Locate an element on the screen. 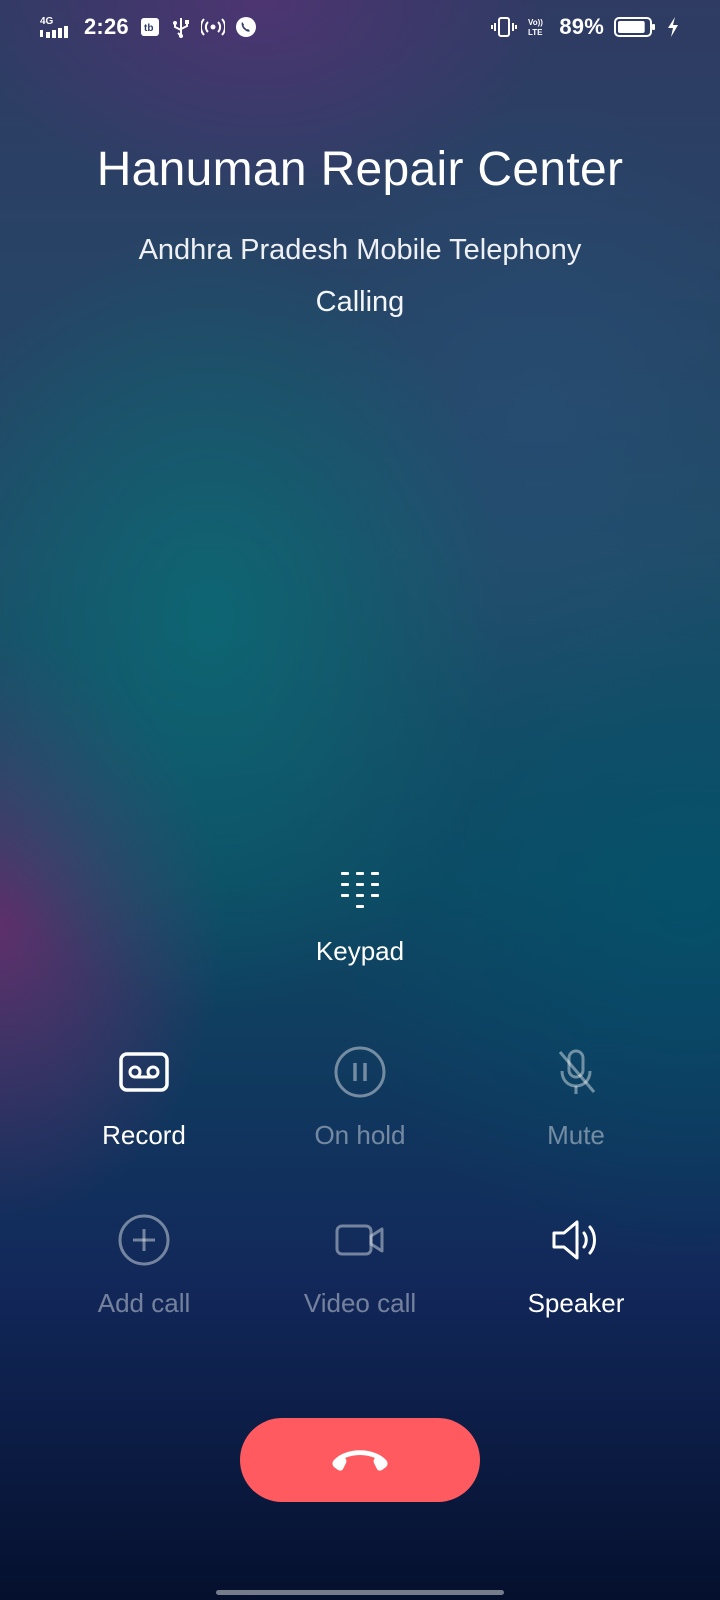 The height and width of the screenshot is (1600, 720). speaker-label: Speaker is located at coordinates (576, 1303).